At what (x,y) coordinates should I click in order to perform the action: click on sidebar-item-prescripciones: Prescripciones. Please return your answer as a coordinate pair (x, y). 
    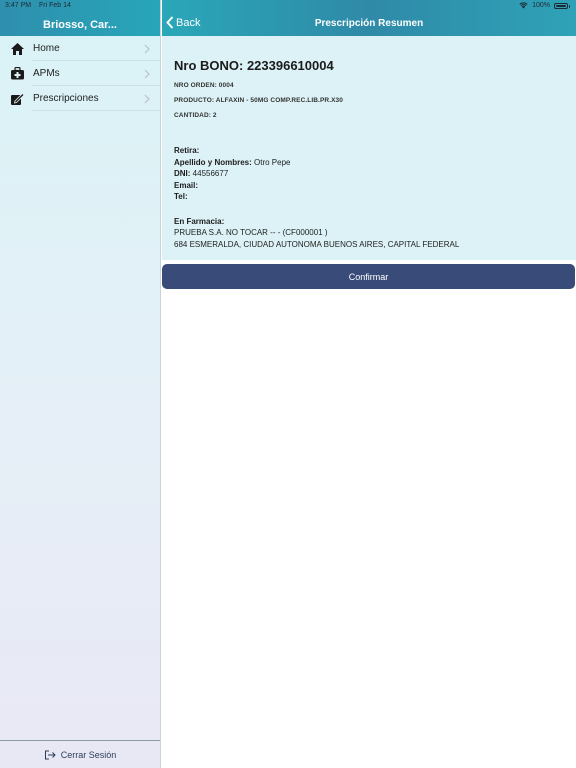
    Looking at the image, I should click on (80, 98).